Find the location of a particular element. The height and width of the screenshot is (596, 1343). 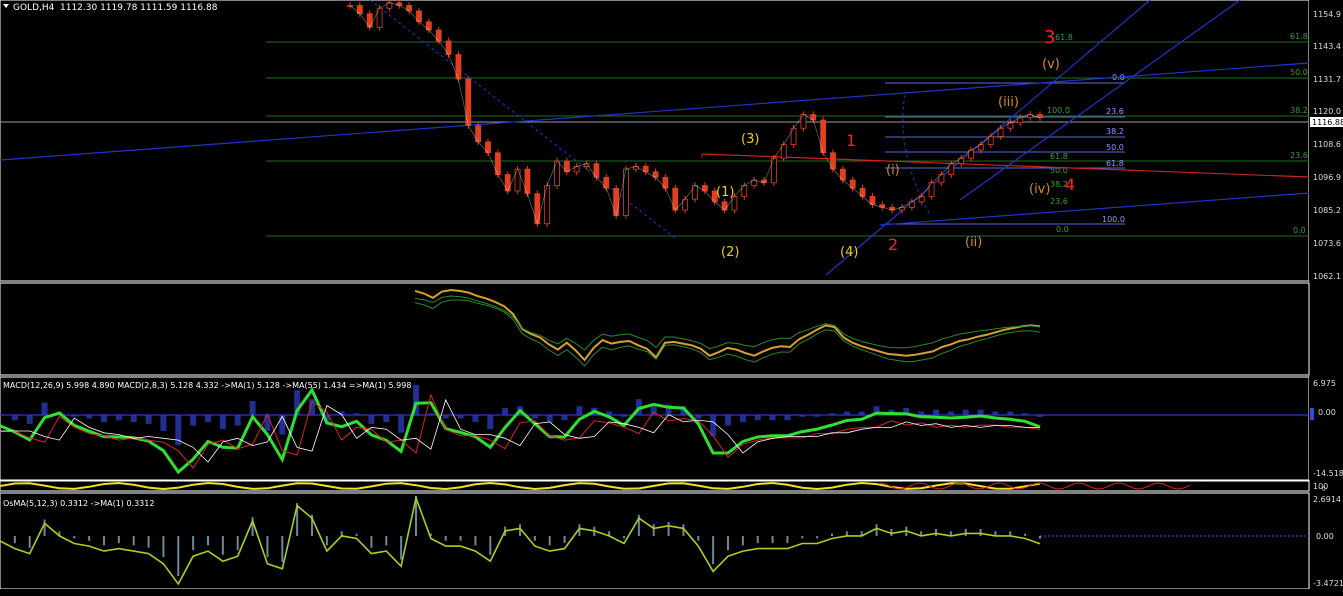

macd-zero-marker is located at coordinates (1312, 414).